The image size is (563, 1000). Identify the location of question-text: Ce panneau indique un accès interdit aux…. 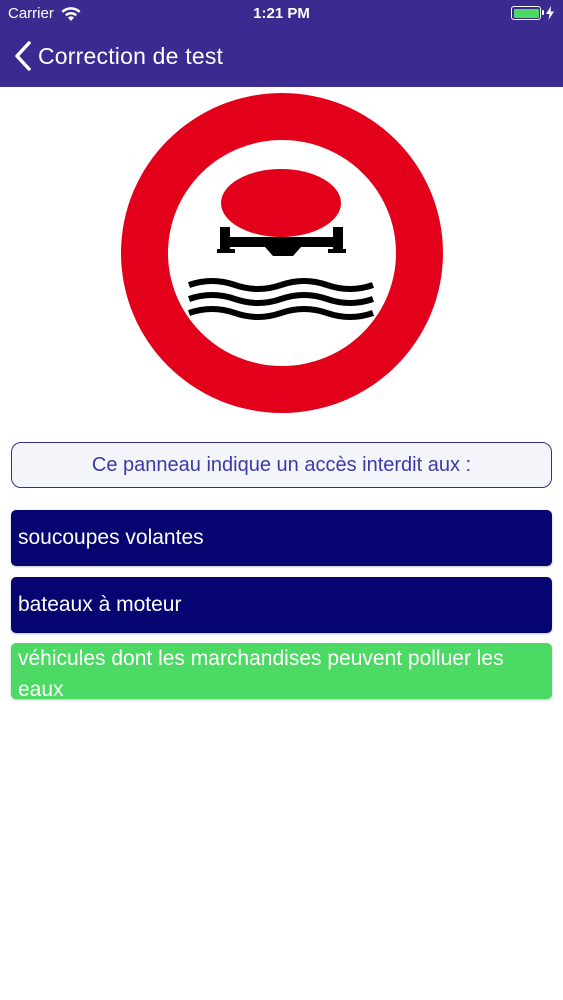
(281, 464).